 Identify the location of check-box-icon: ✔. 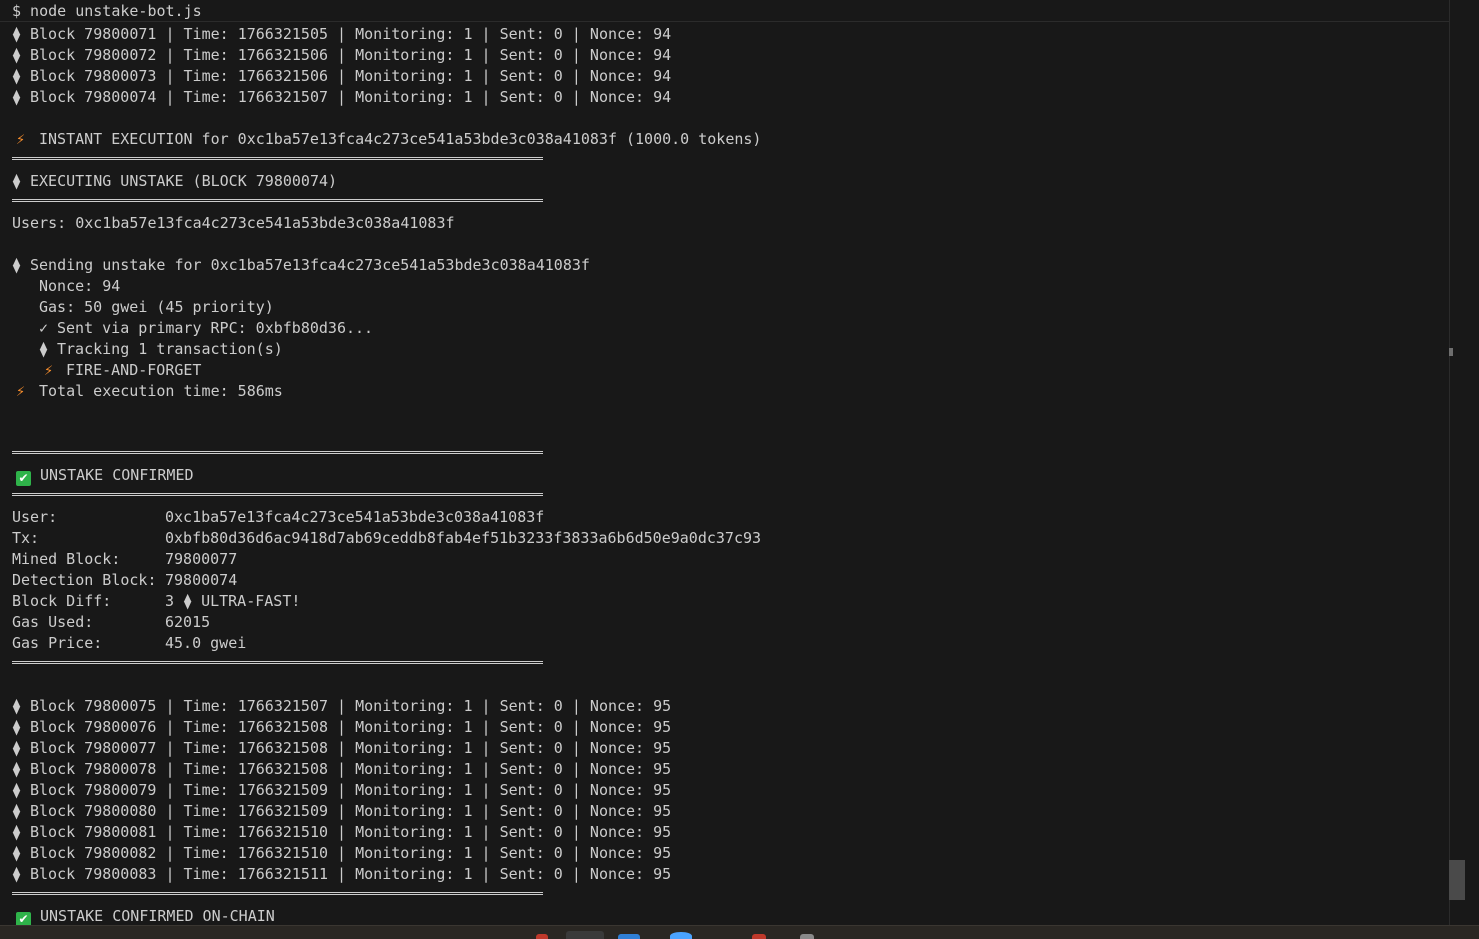
(23, 478).